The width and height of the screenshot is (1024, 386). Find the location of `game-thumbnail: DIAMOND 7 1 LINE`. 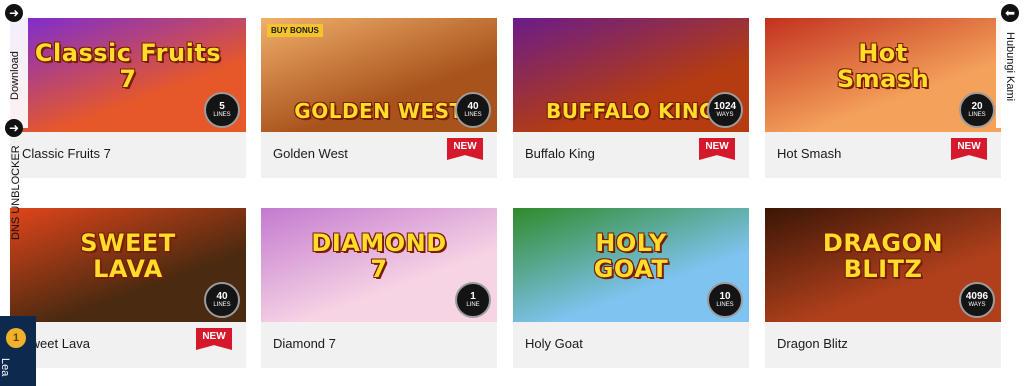

game-thumbnail: DIAMOND 7 1 LINE is located at coordinates (379, 265).